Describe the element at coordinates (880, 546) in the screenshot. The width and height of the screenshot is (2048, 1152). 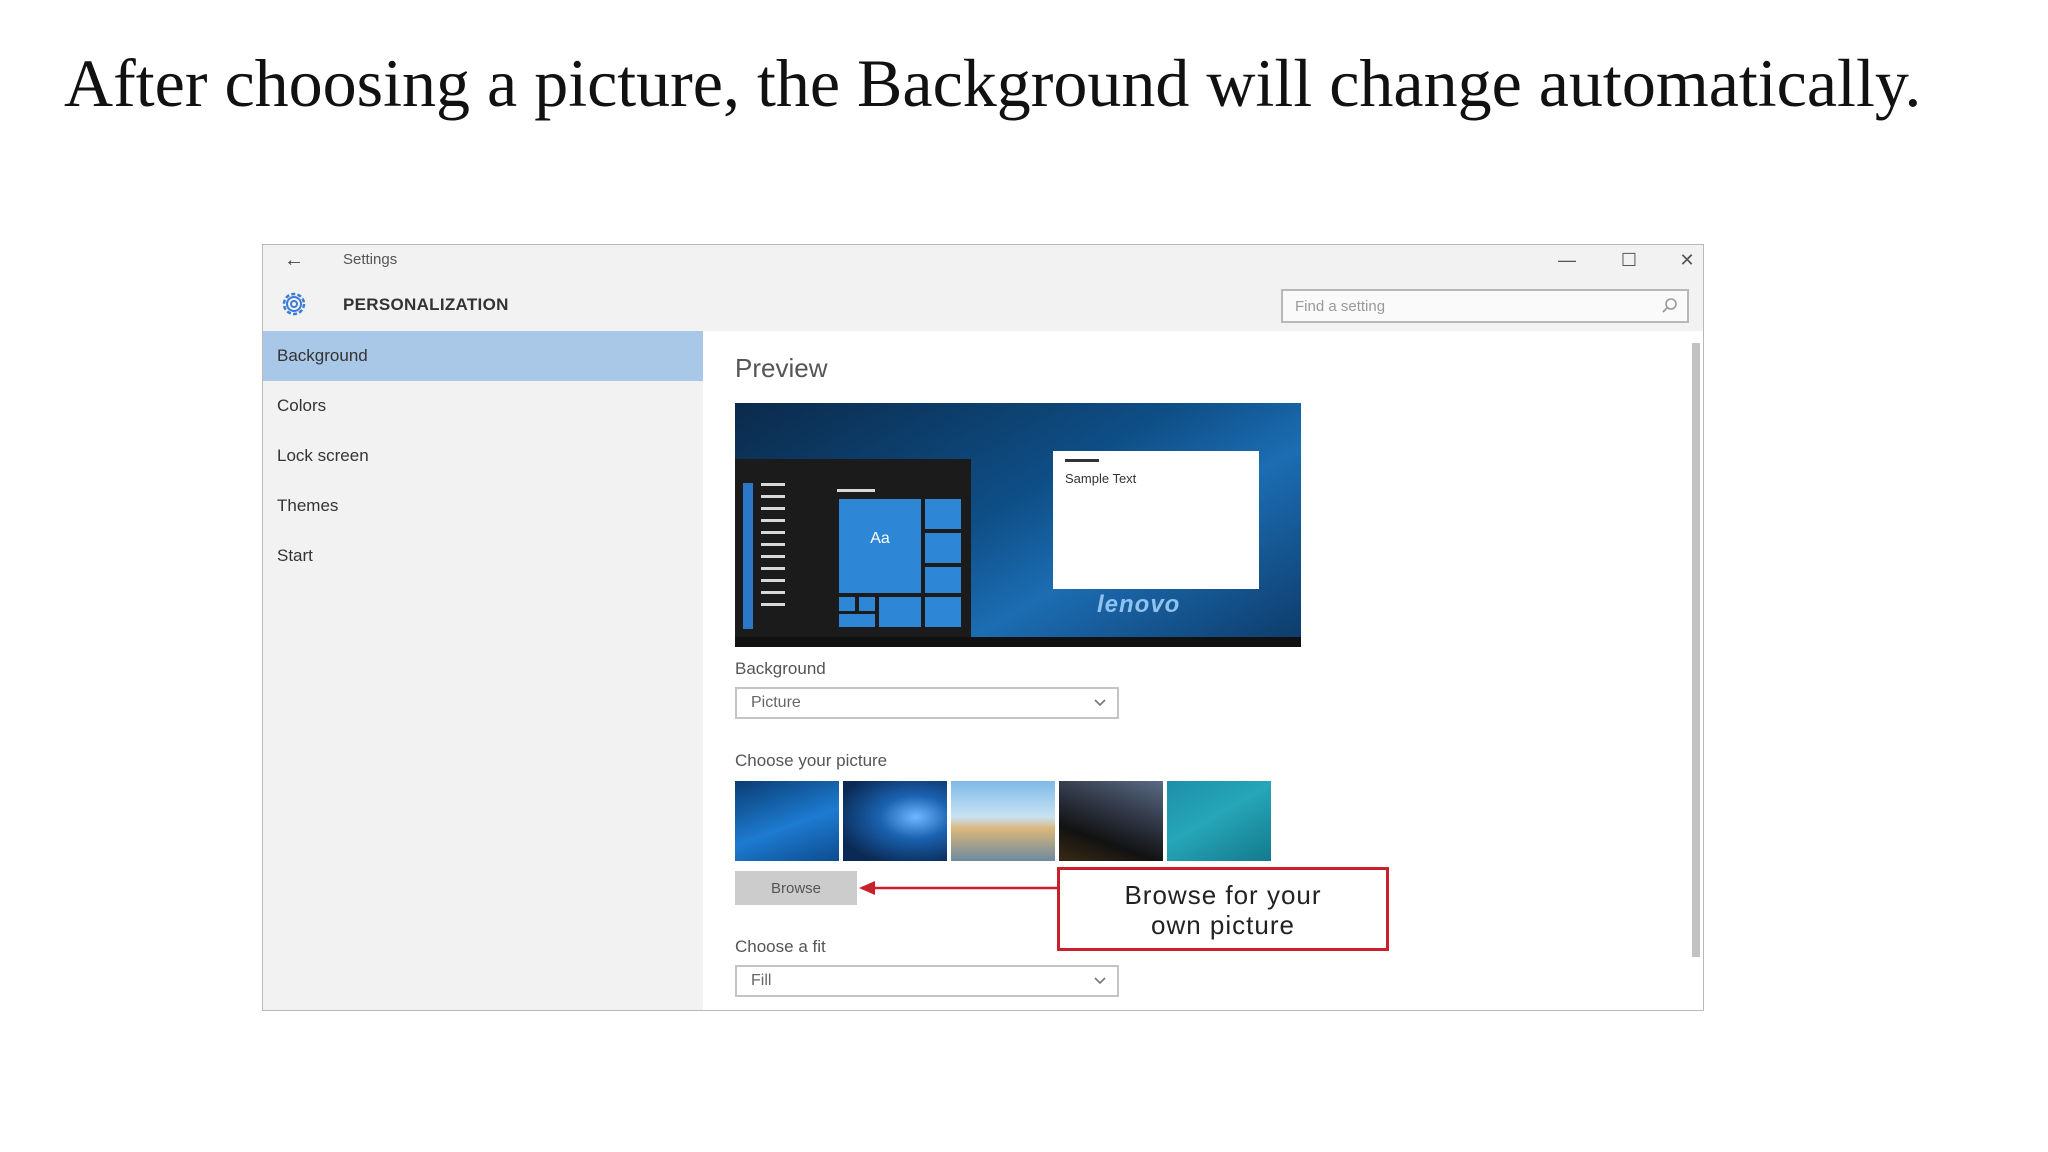
I see `preview-tile: Aa` at that location.